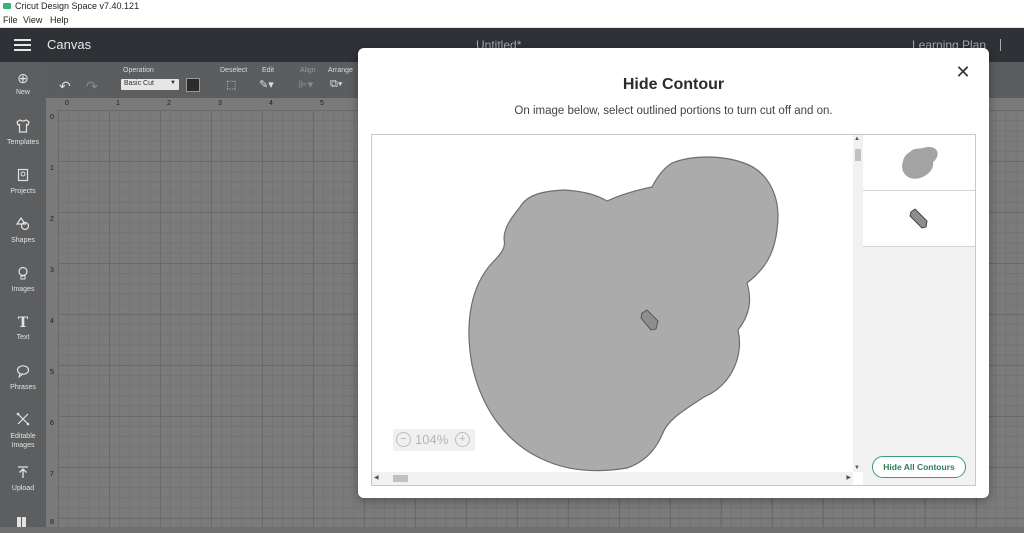  I want to click on operation-select: Basic Cut ▼, so click(150, 84).